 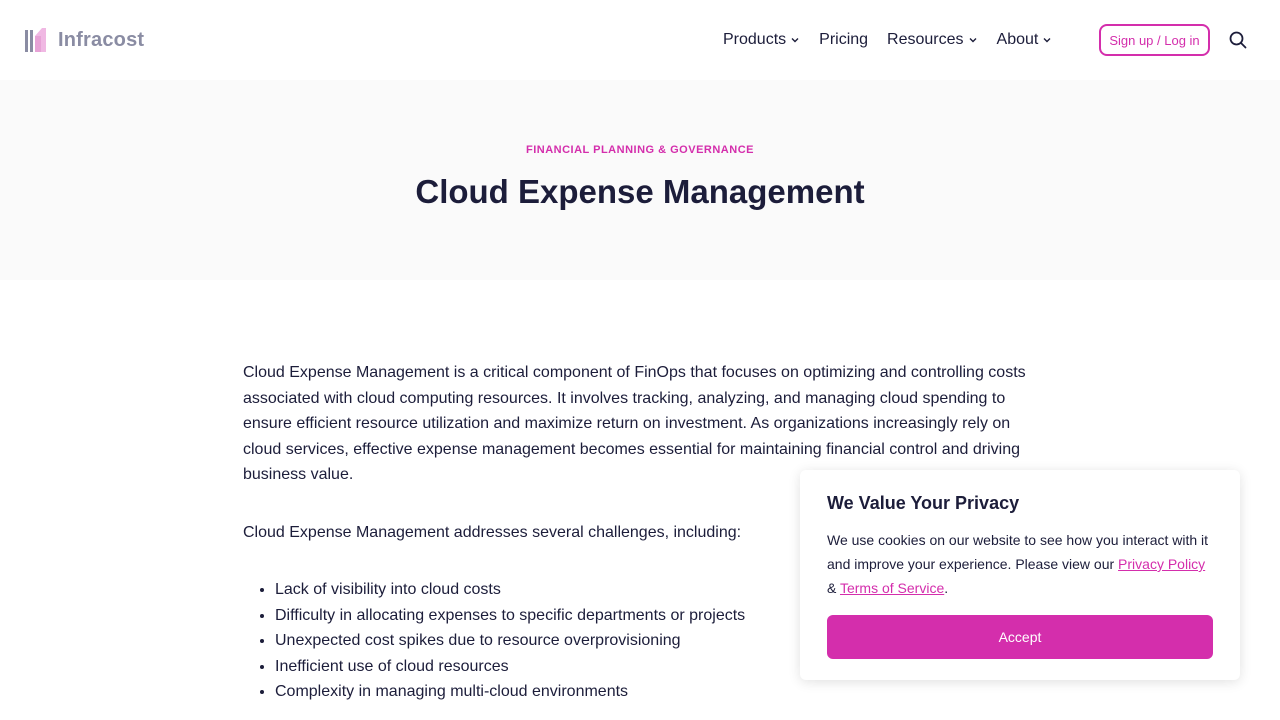 What do you see at coordinates (640, 191) in the screenshot?
I see `page-title: Cloud Expense Management` at bounding box center [640, 191].